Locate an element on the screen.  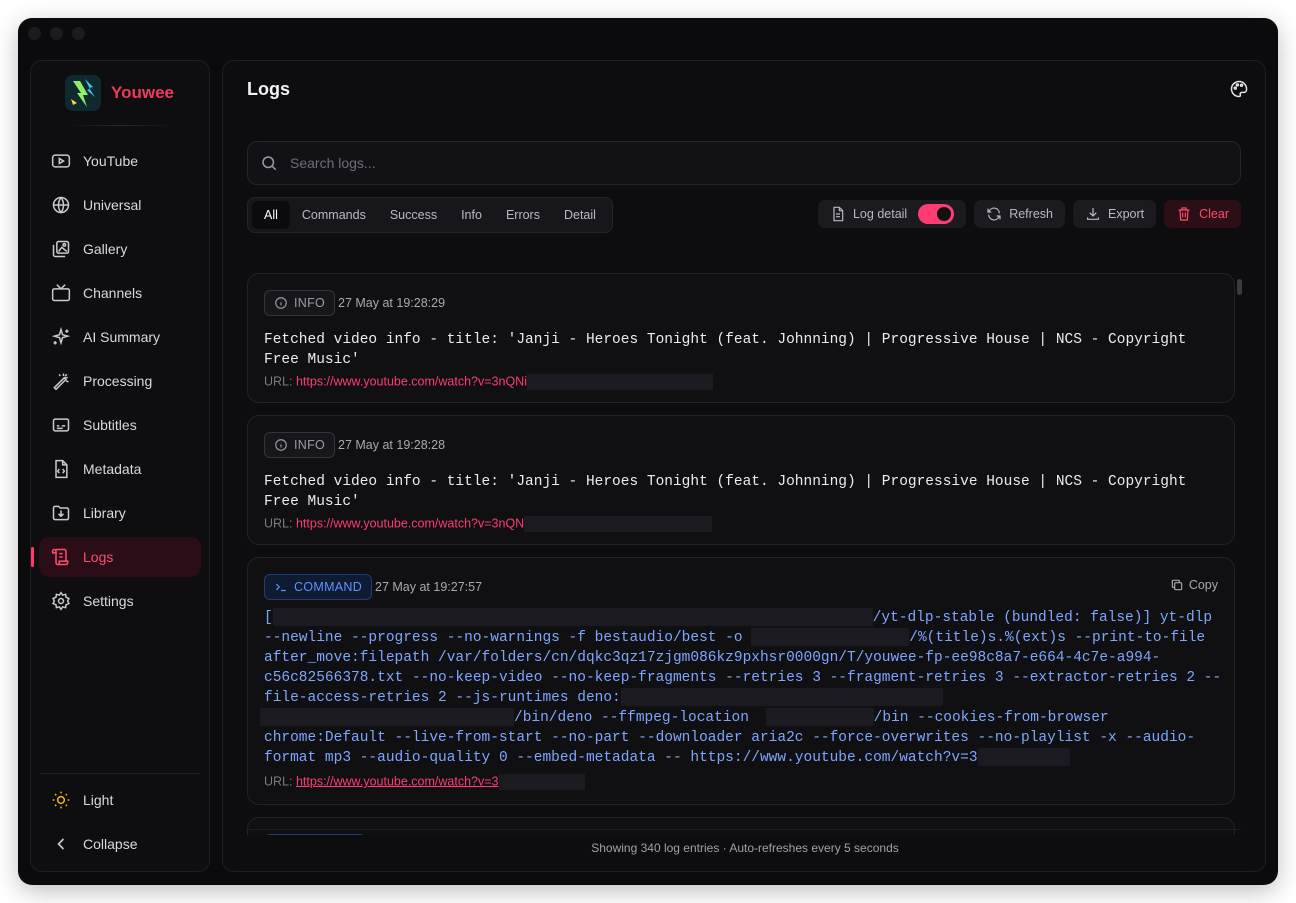
sidebar-item-metadata: Metadata is located at coordinates (120, 469).